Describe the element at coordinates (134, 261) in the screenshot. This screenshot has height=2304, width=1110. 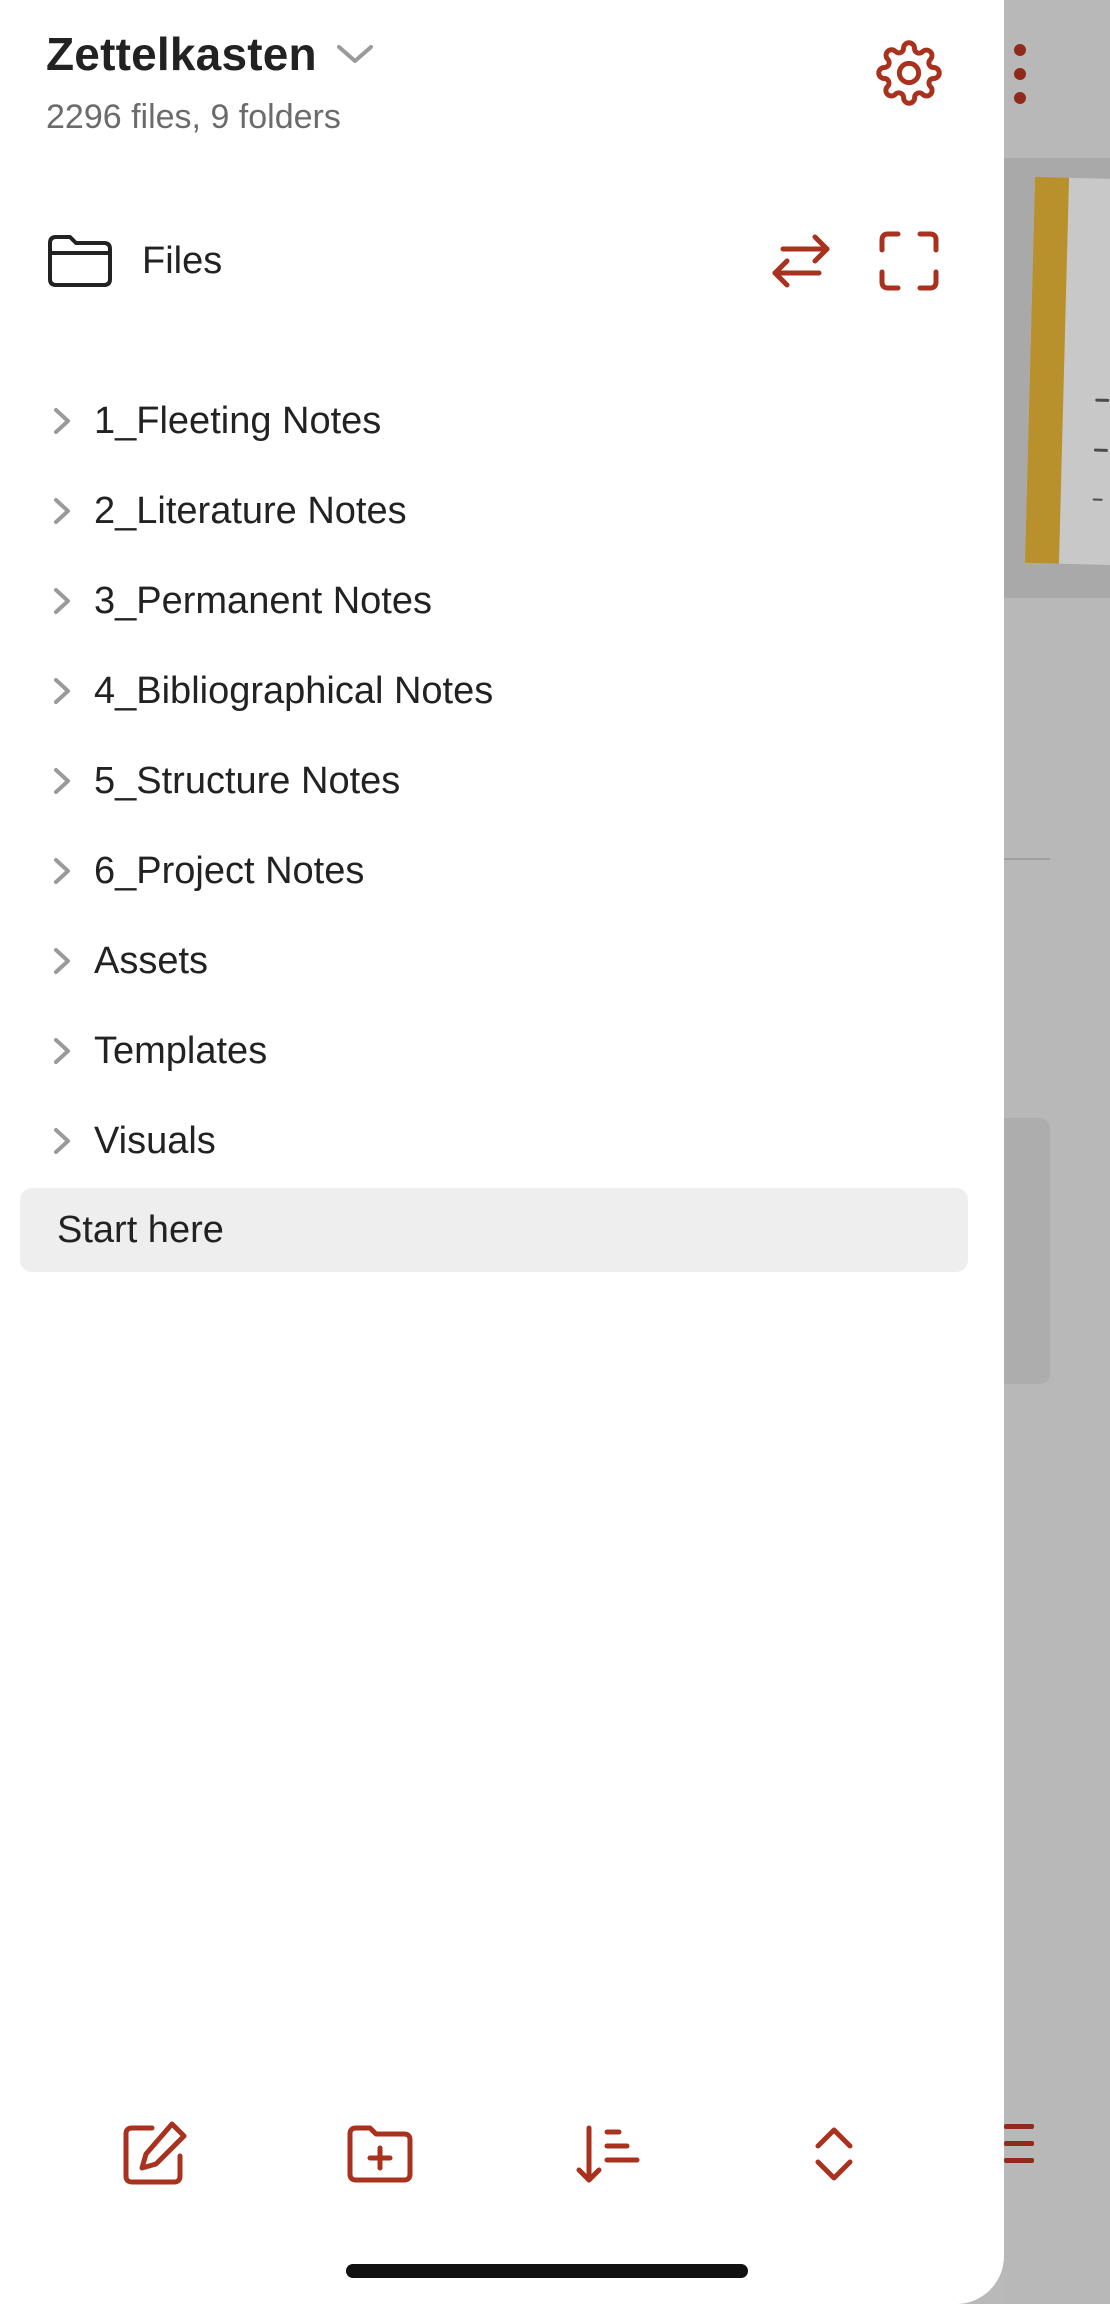
I see `files-section-header: Files` at that location.